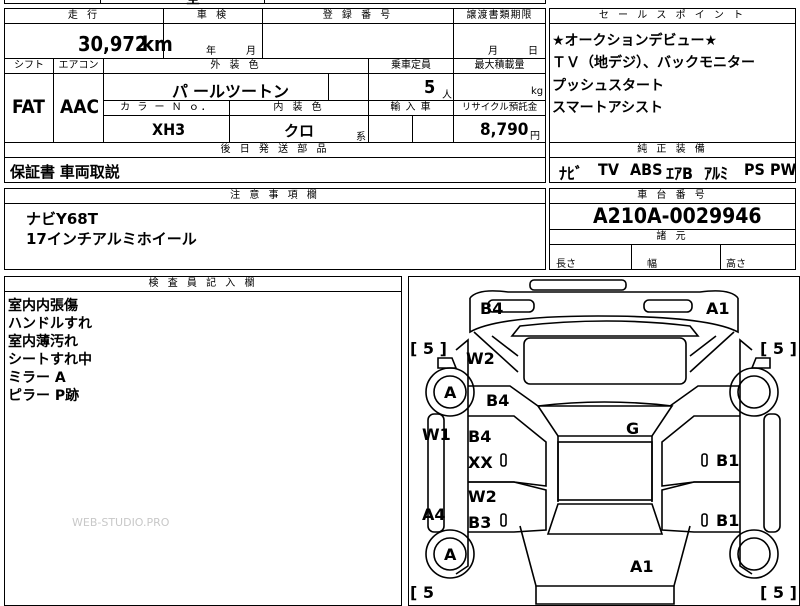 The width and height of the screenshot is (800, 606). I want to click on aircon-value: AAC, so click(80, 107).